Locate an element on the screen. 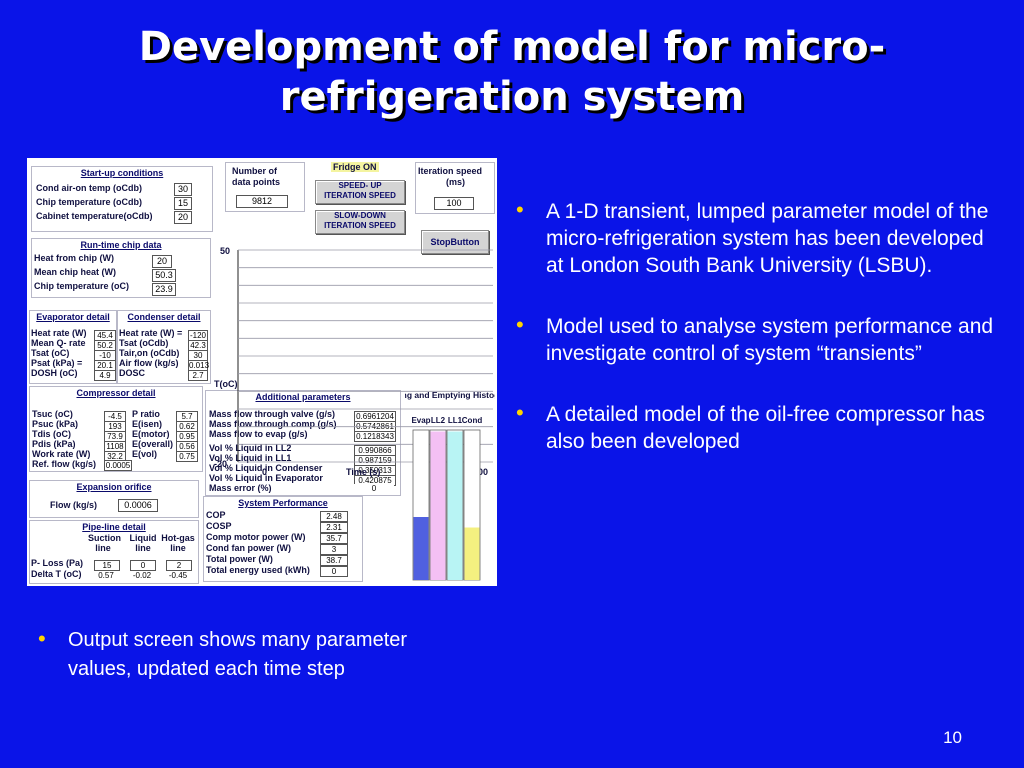  startup-value: 15 is located at coordinates (183, 203).